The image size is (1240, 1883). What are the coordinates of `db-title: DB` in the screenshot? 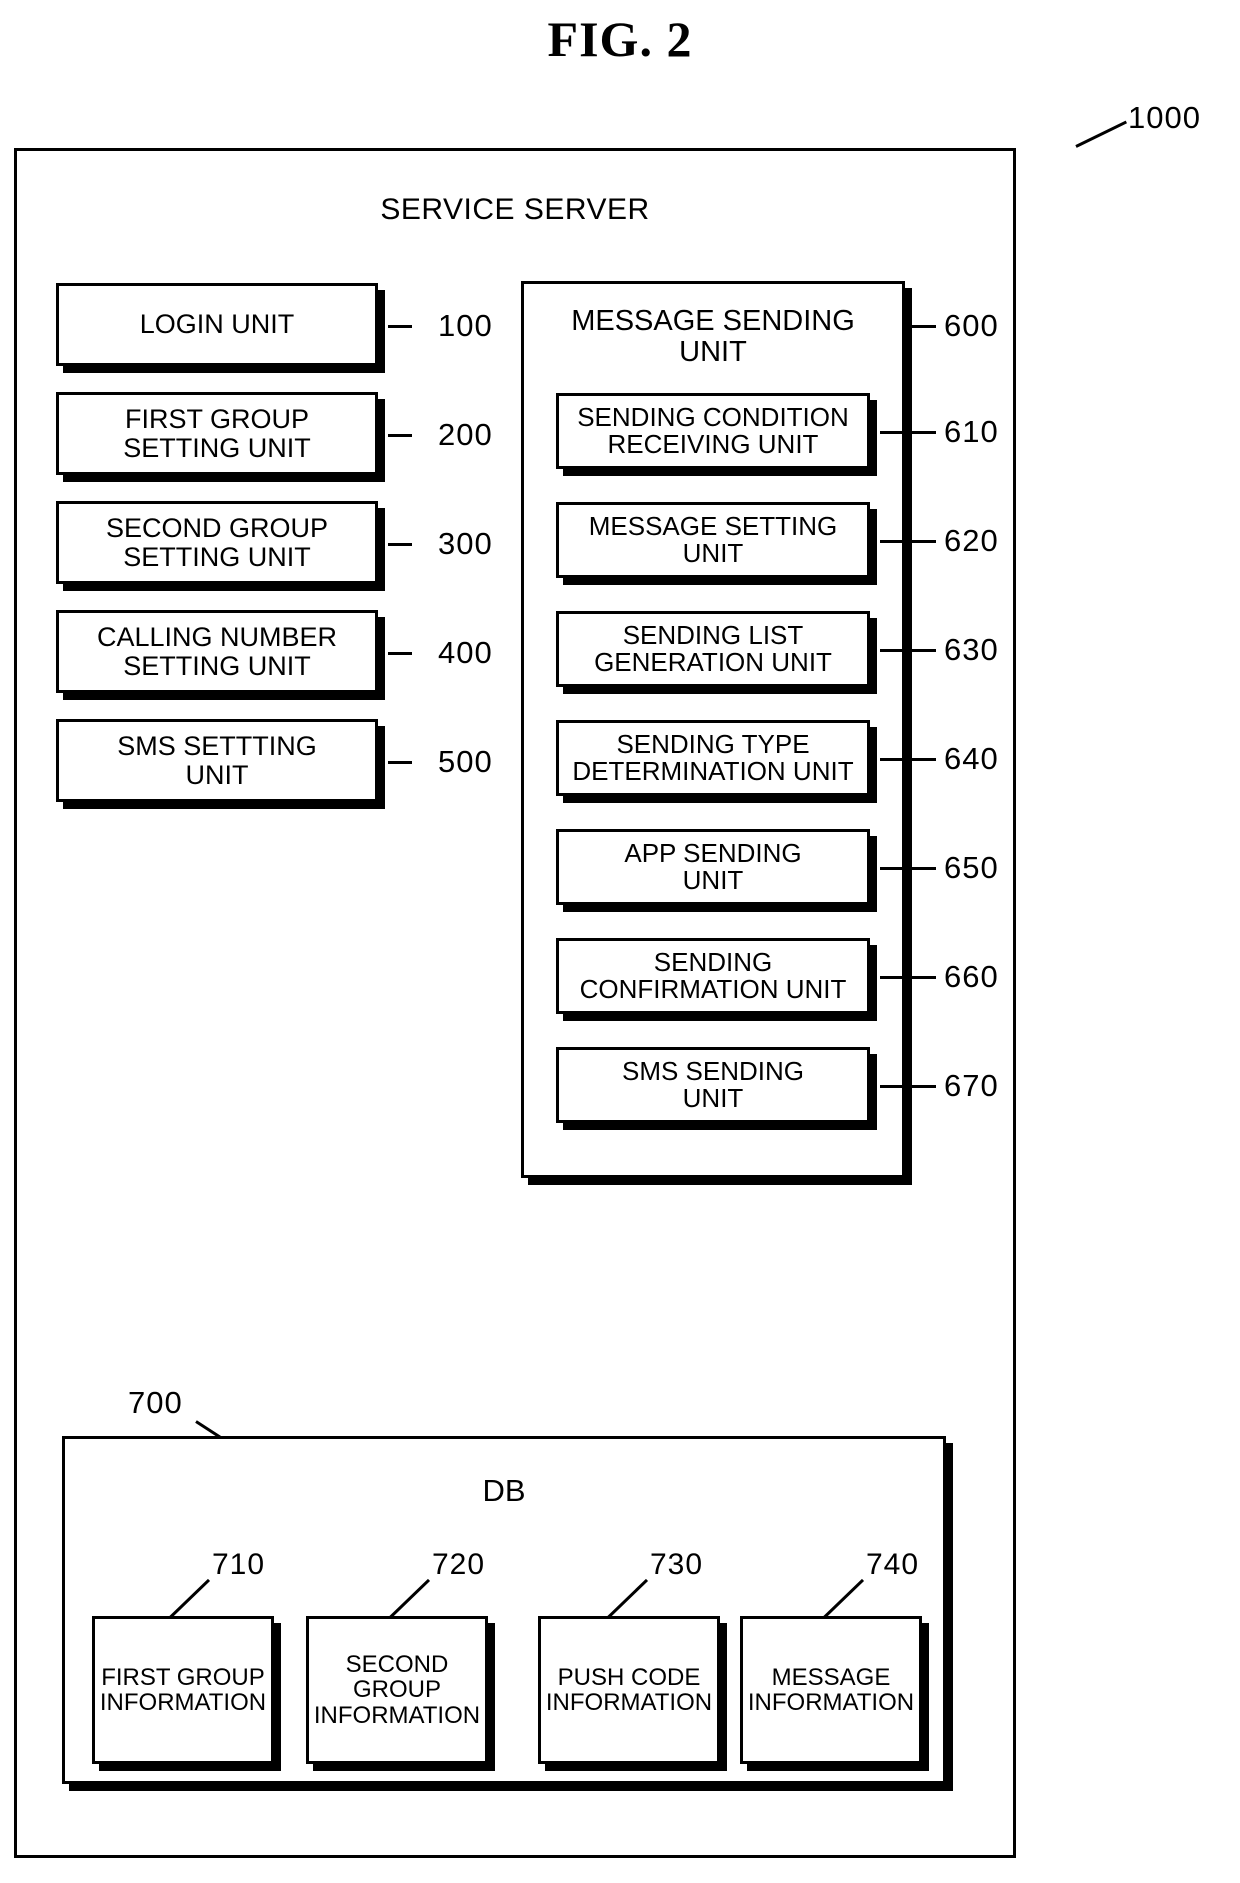 It's located at (504, 1490).